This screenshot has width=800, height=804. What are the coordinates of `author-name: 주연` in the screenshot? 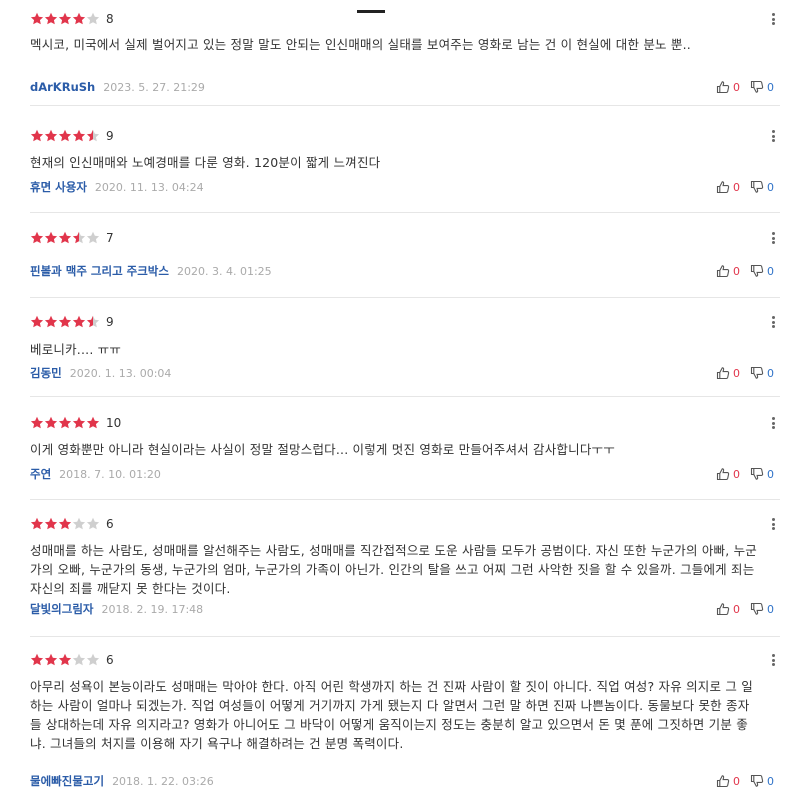 It's located at (40, 474).